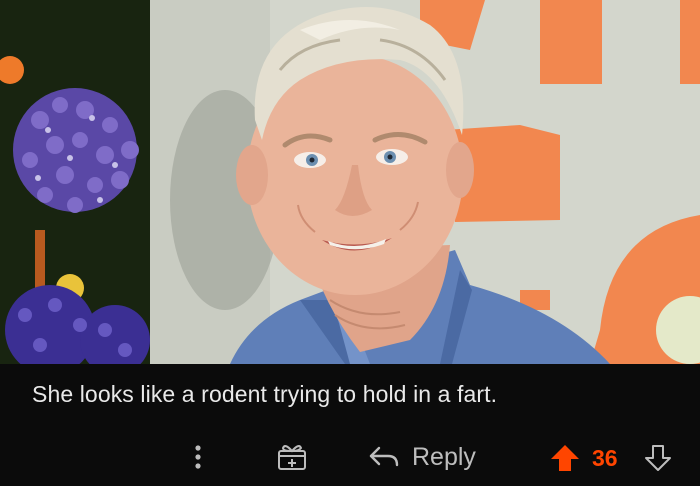  I want to click on more-options-button, so click(198, 457).